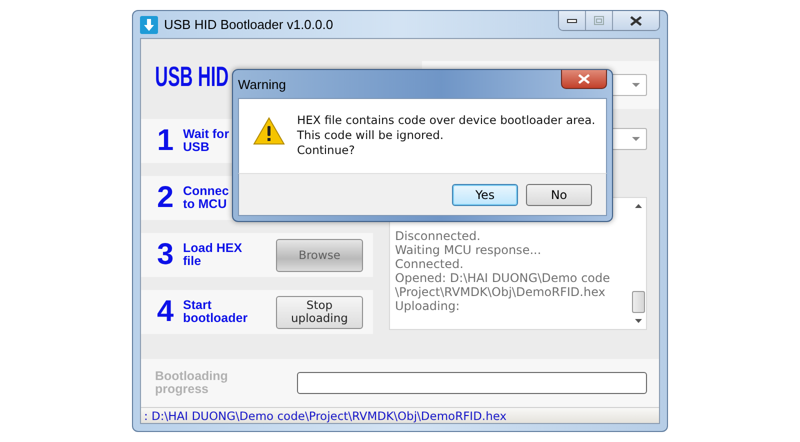  What do you see at coordinates (269, 131) in the screenshot?
I see `warning-icon` at bounding box center [269, 131].